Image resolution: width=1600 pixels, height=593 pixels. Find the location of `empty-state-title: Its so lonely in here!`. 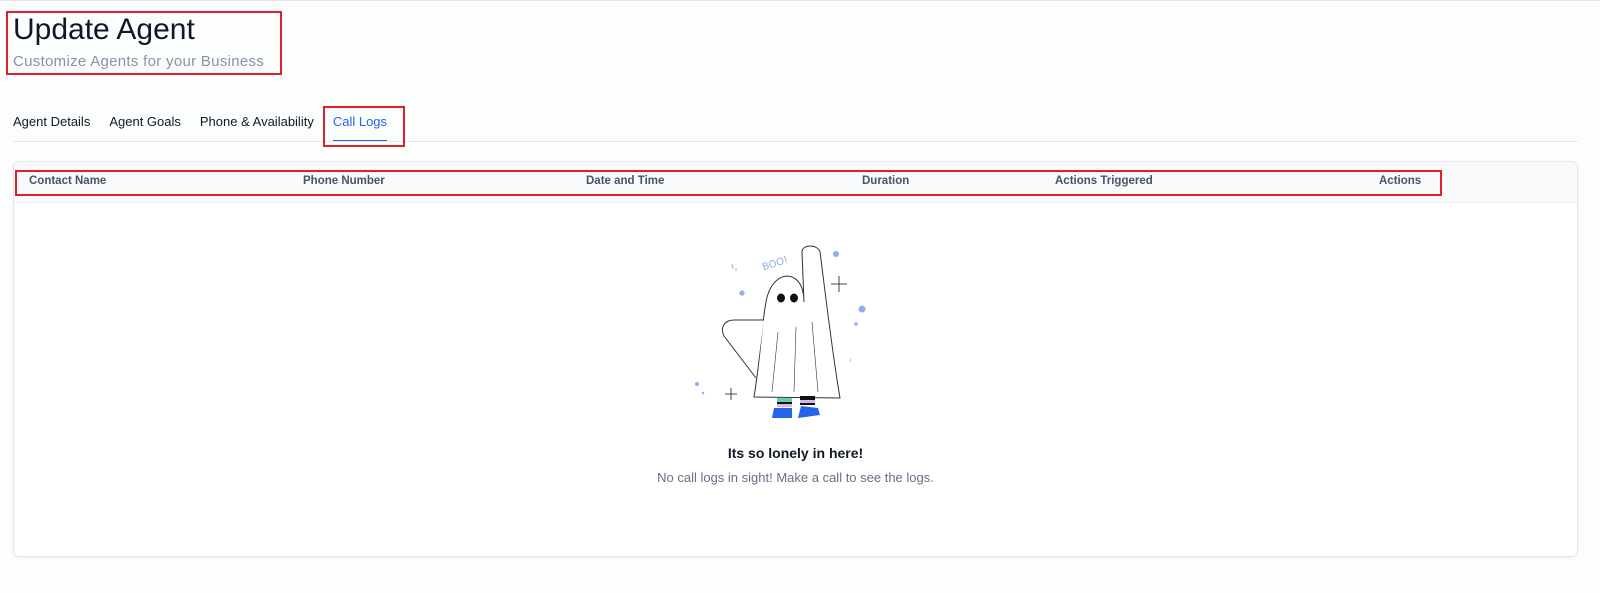

empty-state-title: Its so lonely in here! is located at coordinates (795, 453).